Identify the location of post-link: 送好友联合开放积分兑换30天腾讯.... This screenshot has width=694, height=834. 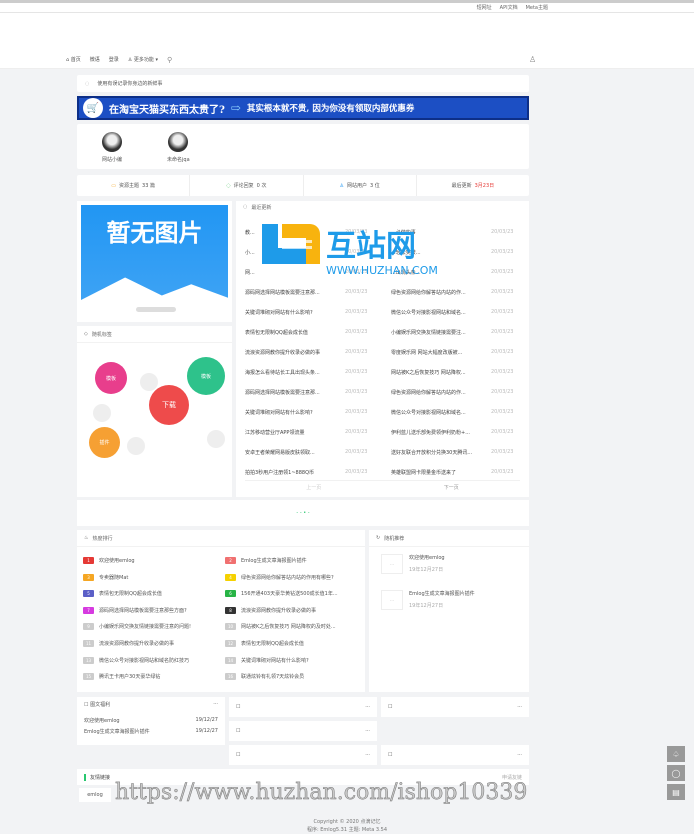
(441, 452).